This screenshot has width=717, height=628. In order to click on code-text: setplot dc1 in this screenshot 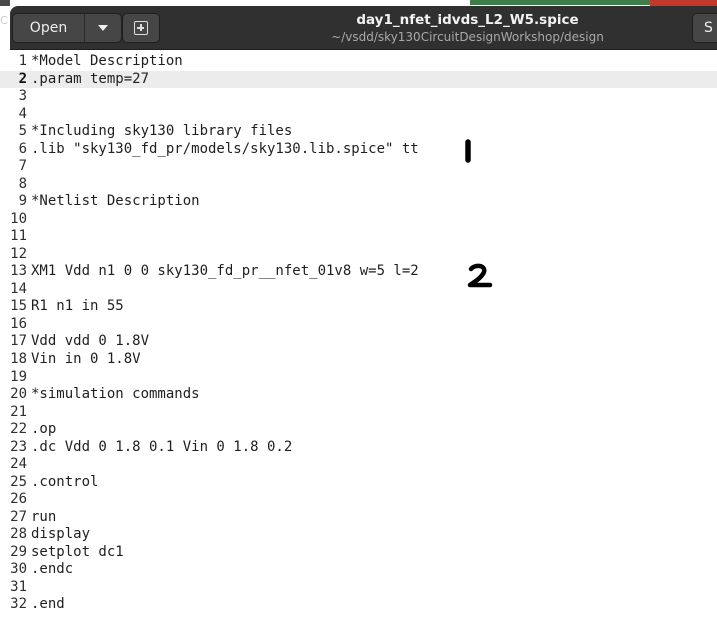, I will do `click(77, 553)`.